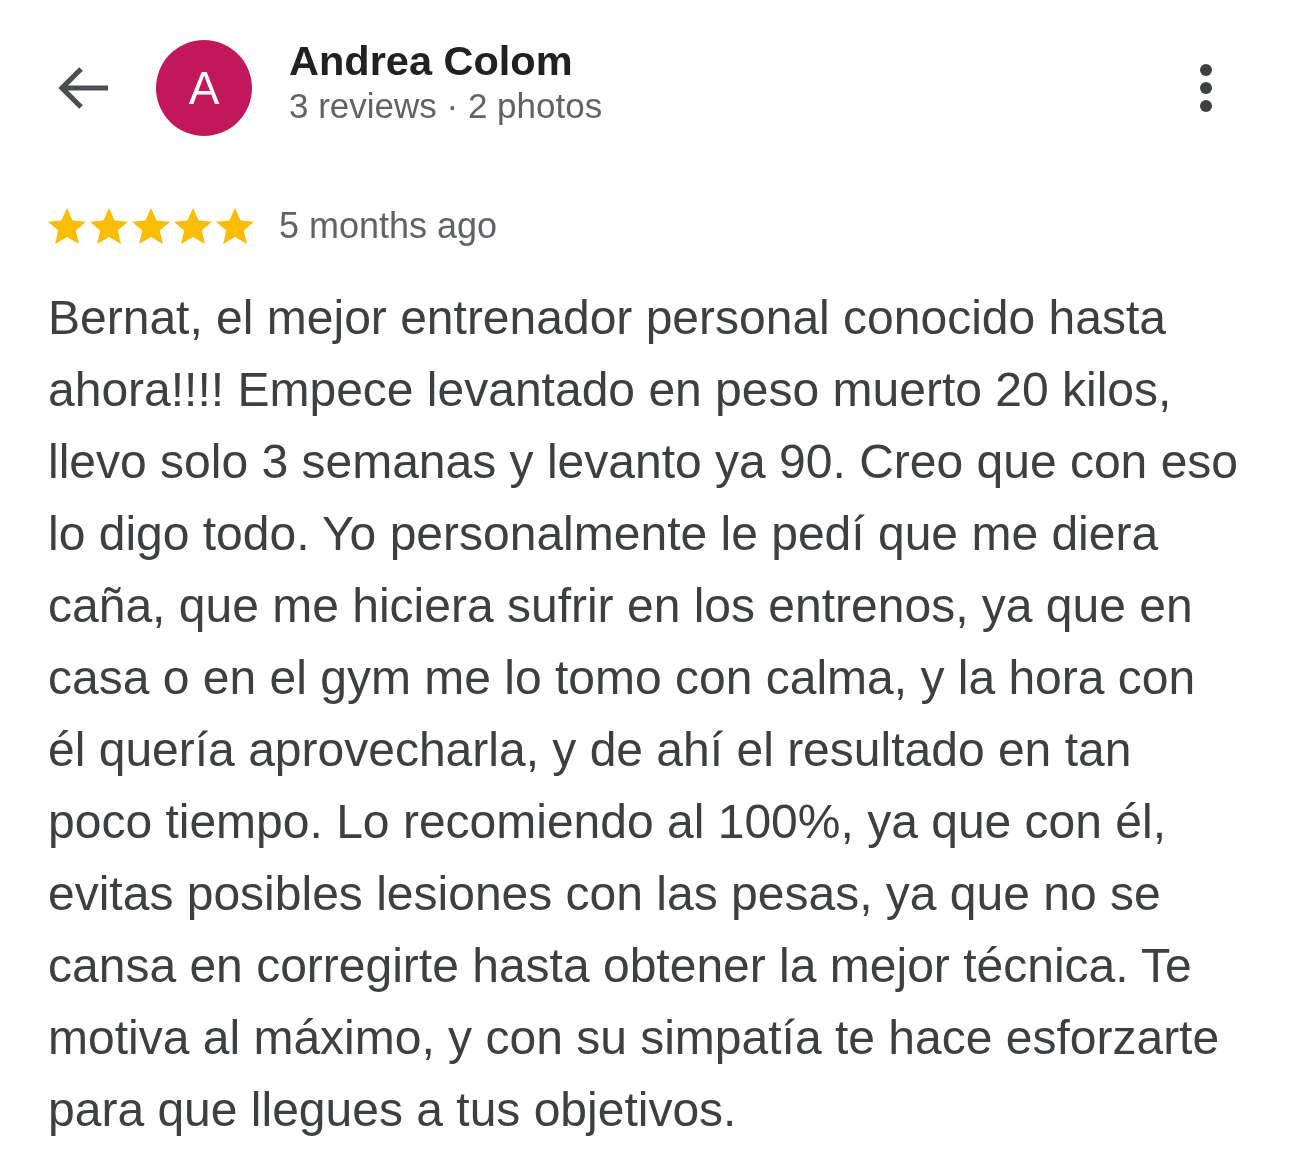  What do you see at coordinates (84, 88) in the screenshot?
I see `back-arrow-icon` at bounding box center [84, 88].